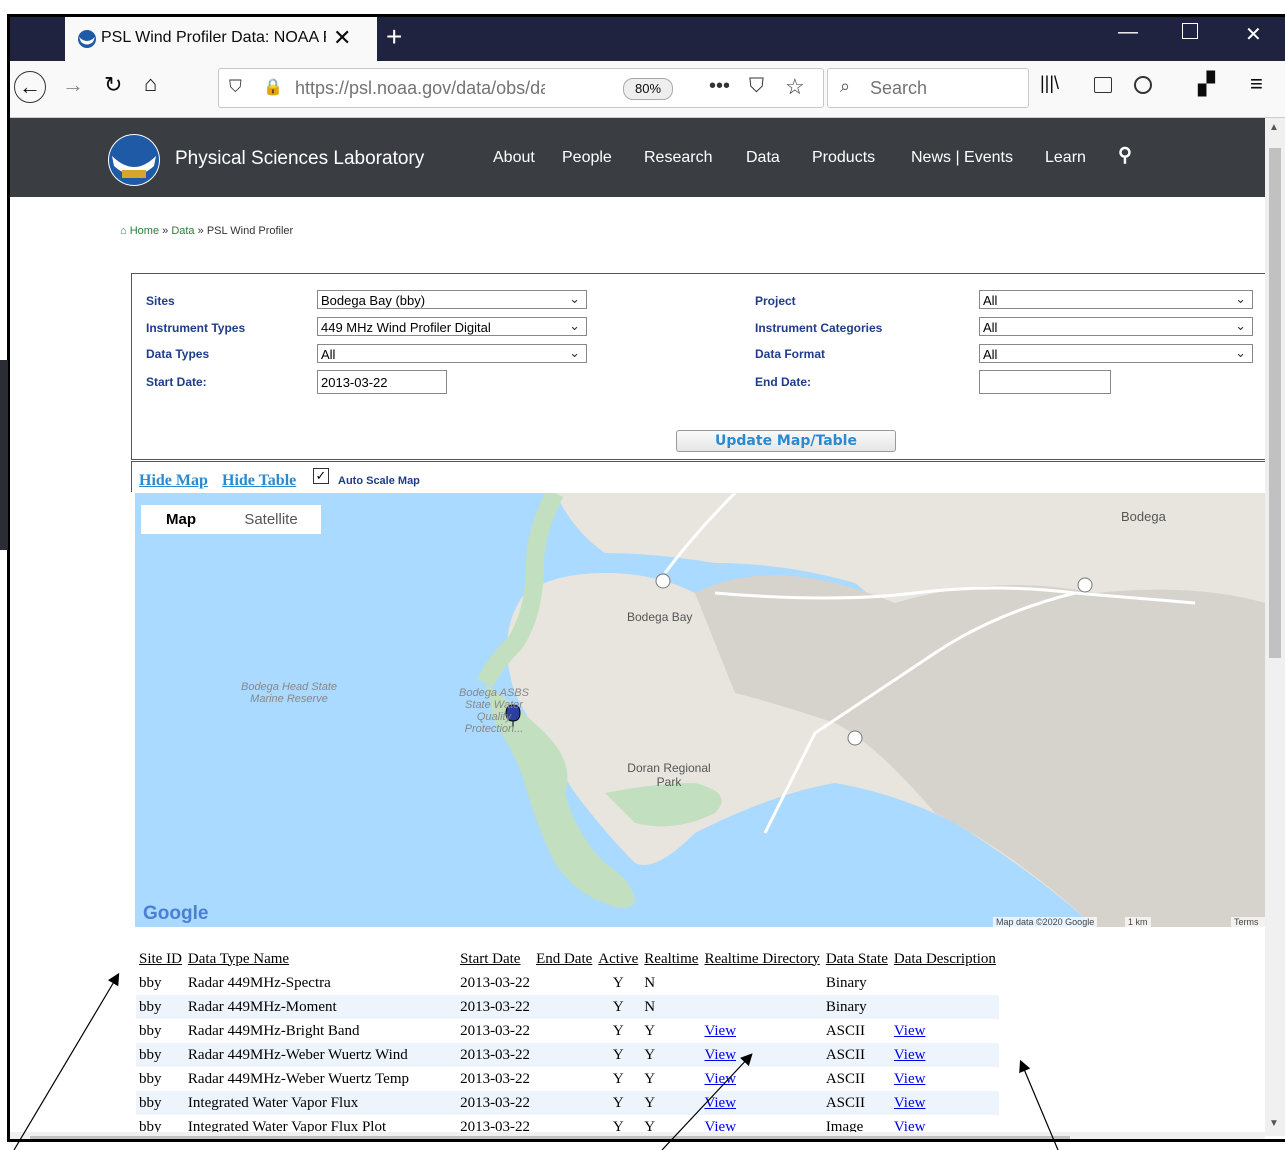  What do you see at coordinates (342, 38) in the screenshot?
I see `tab-close-icon: ✕` at bounding box center [342, 38].